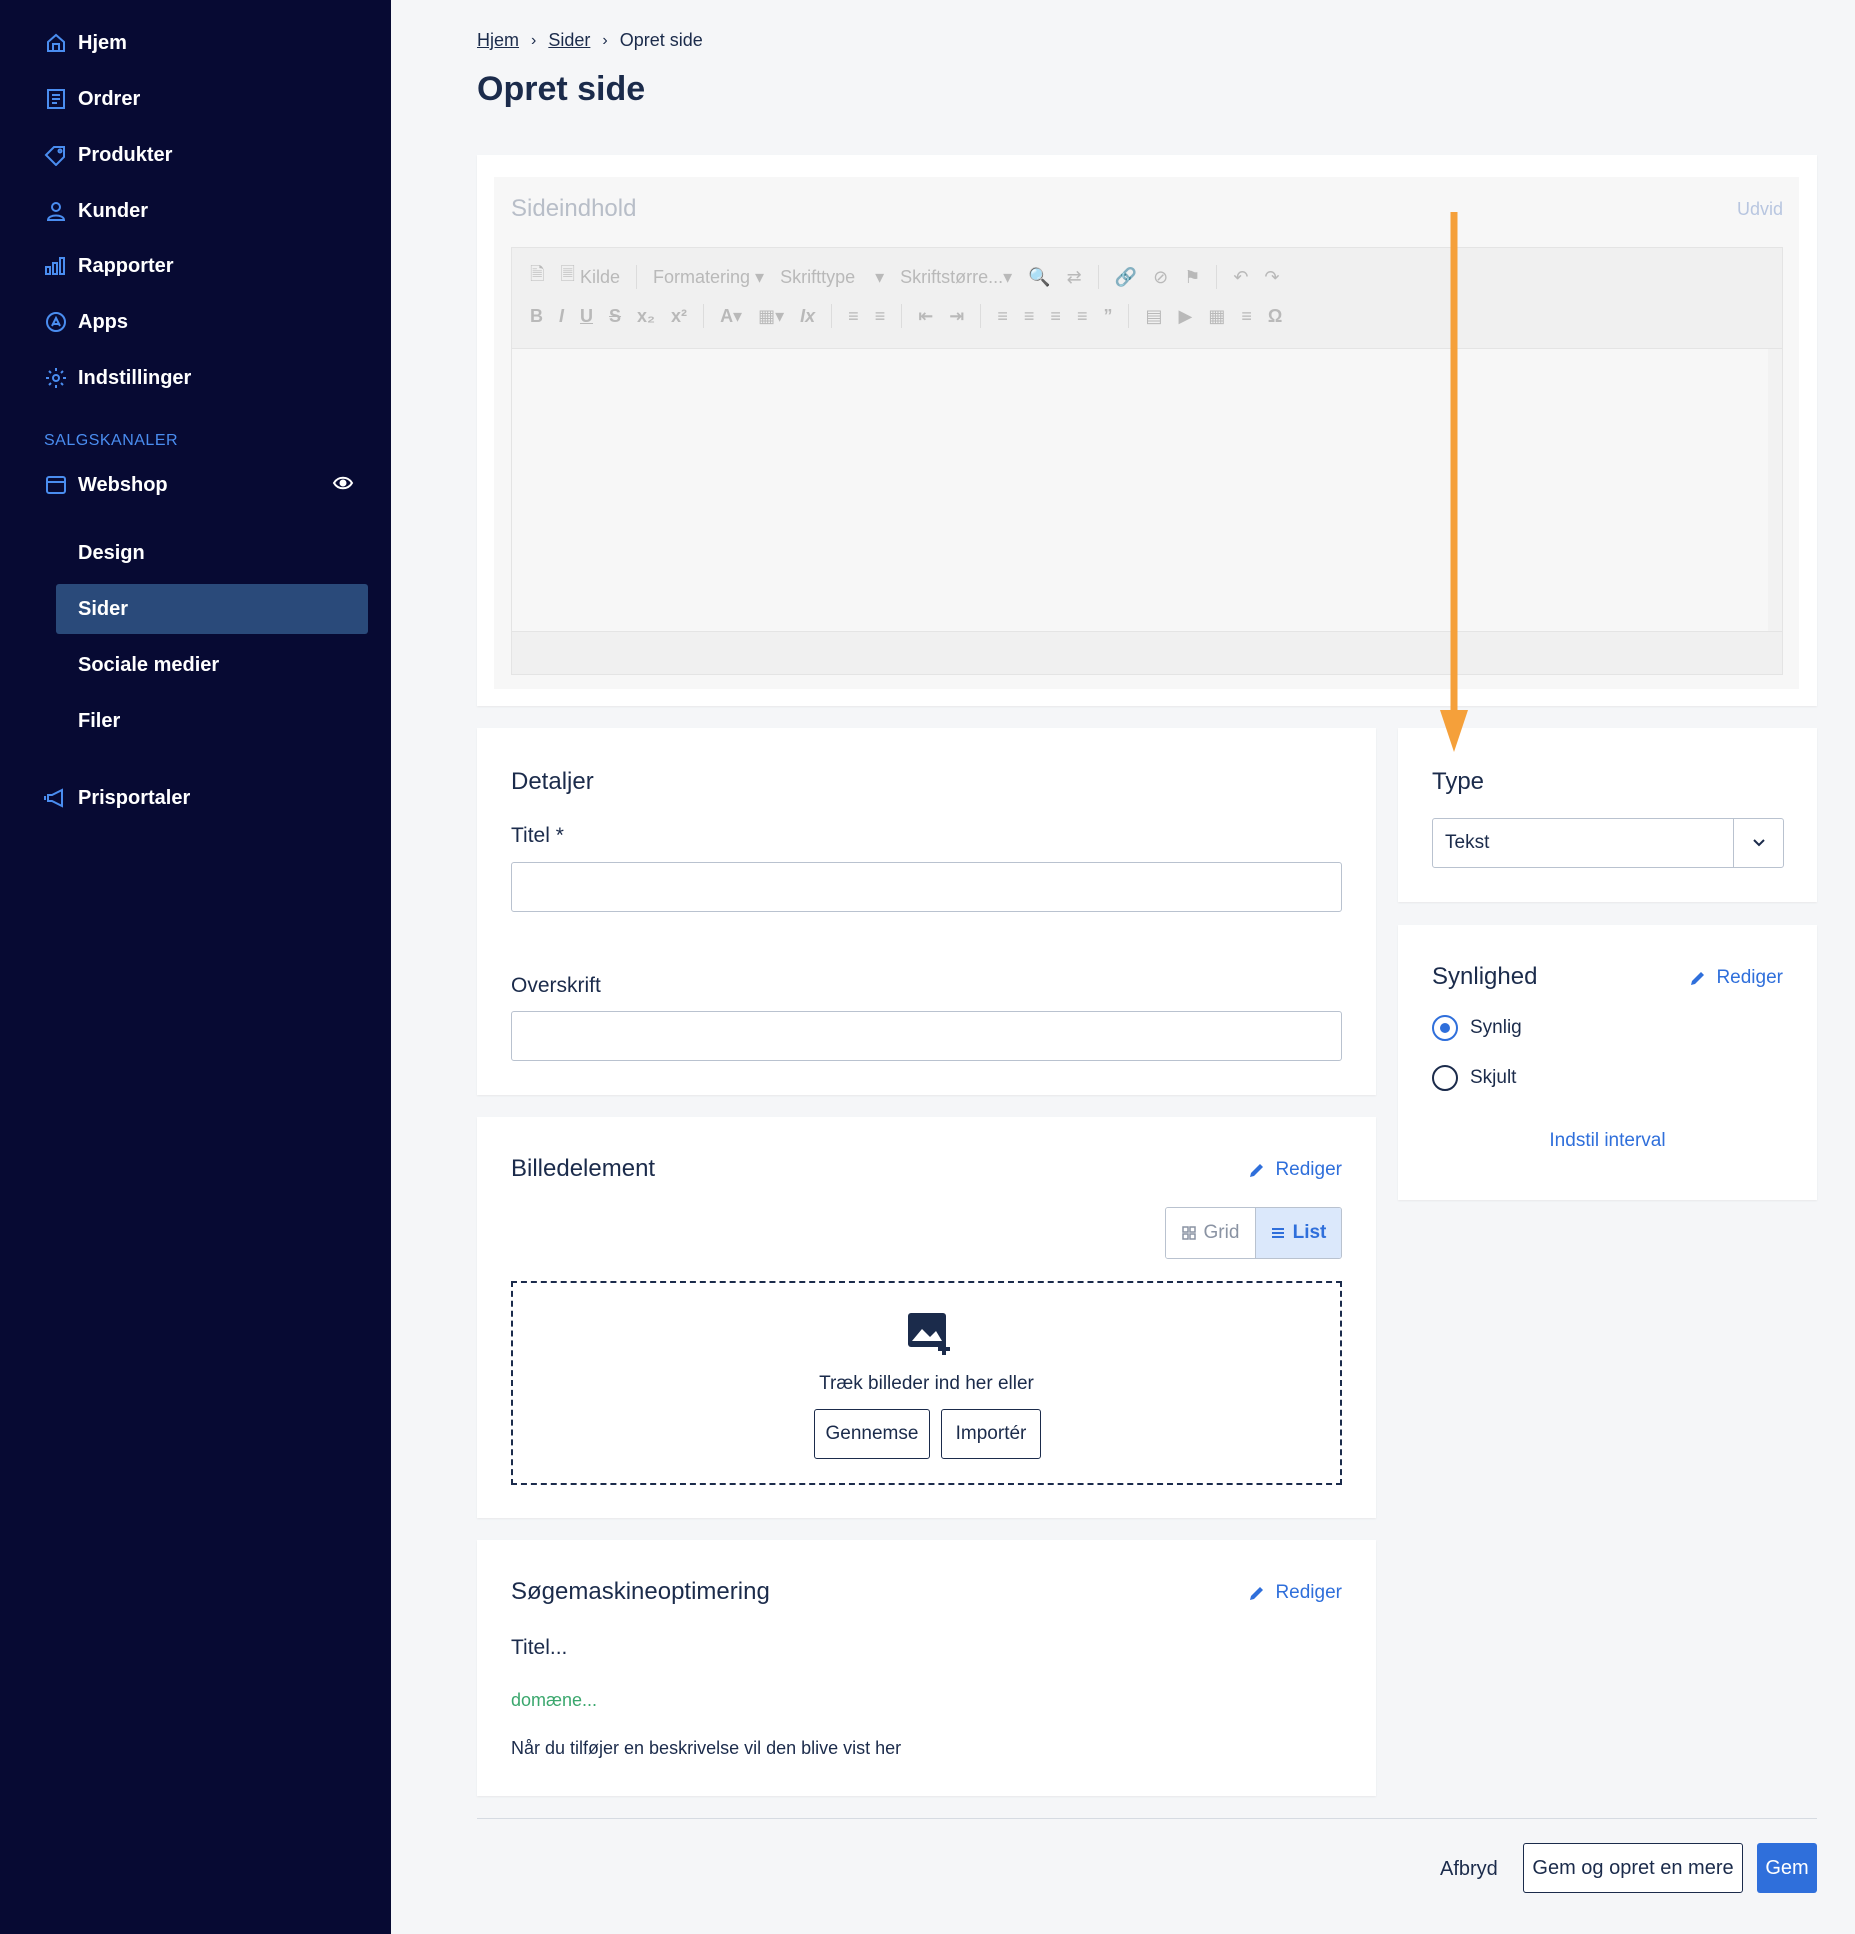 This screenshot has width=1855, height=1934. Describe the element at coordinates (991, 1434) in the screenshot. I see `import-button: Importér` at that location.